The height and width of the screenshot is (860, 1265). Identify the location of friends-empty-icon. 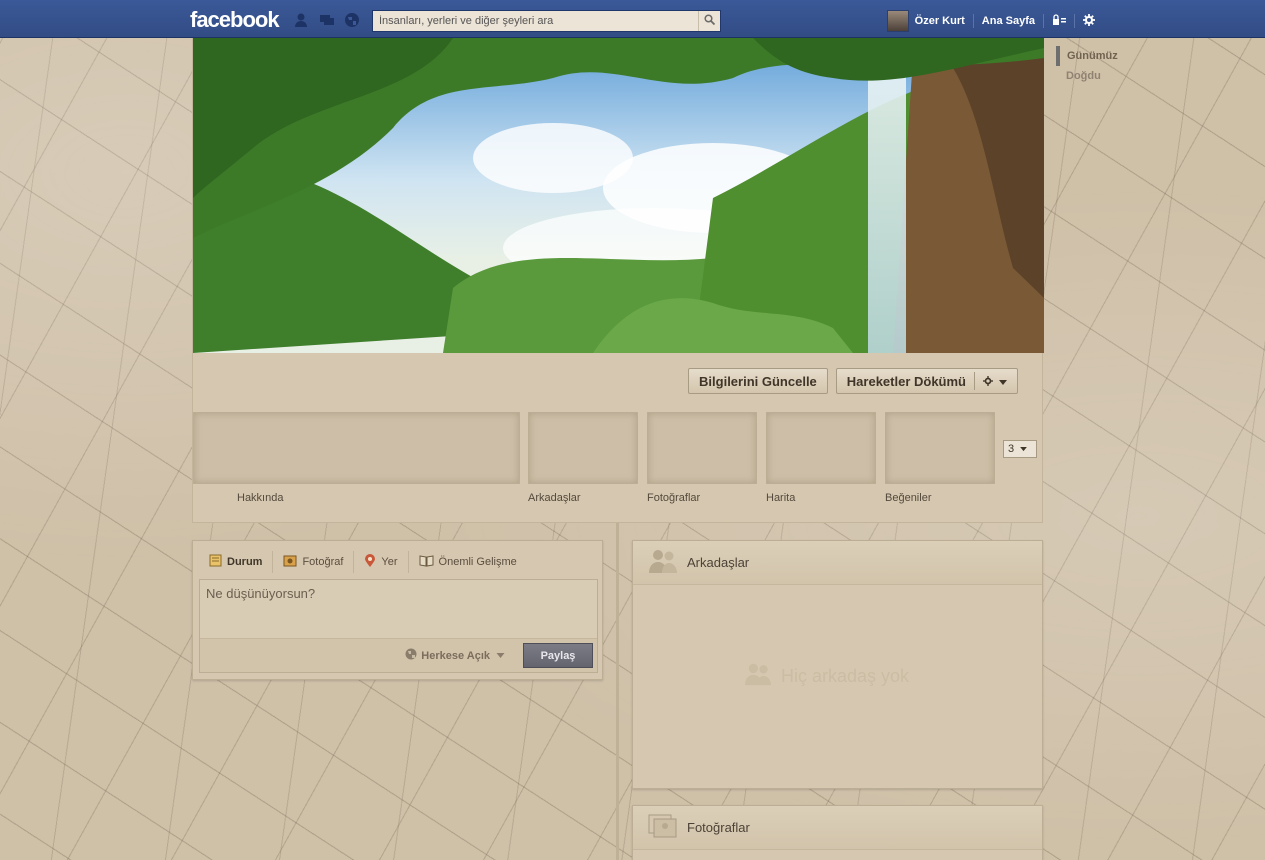
(758, 676).